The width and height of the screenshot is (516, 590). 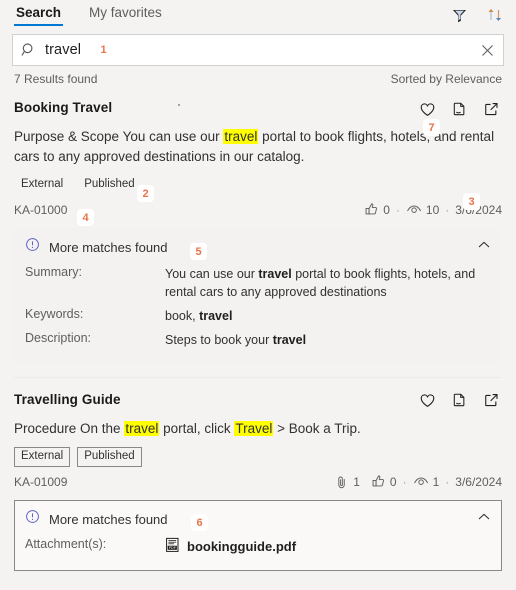 I want to click on filter-icon, so click(x=459, y=15).